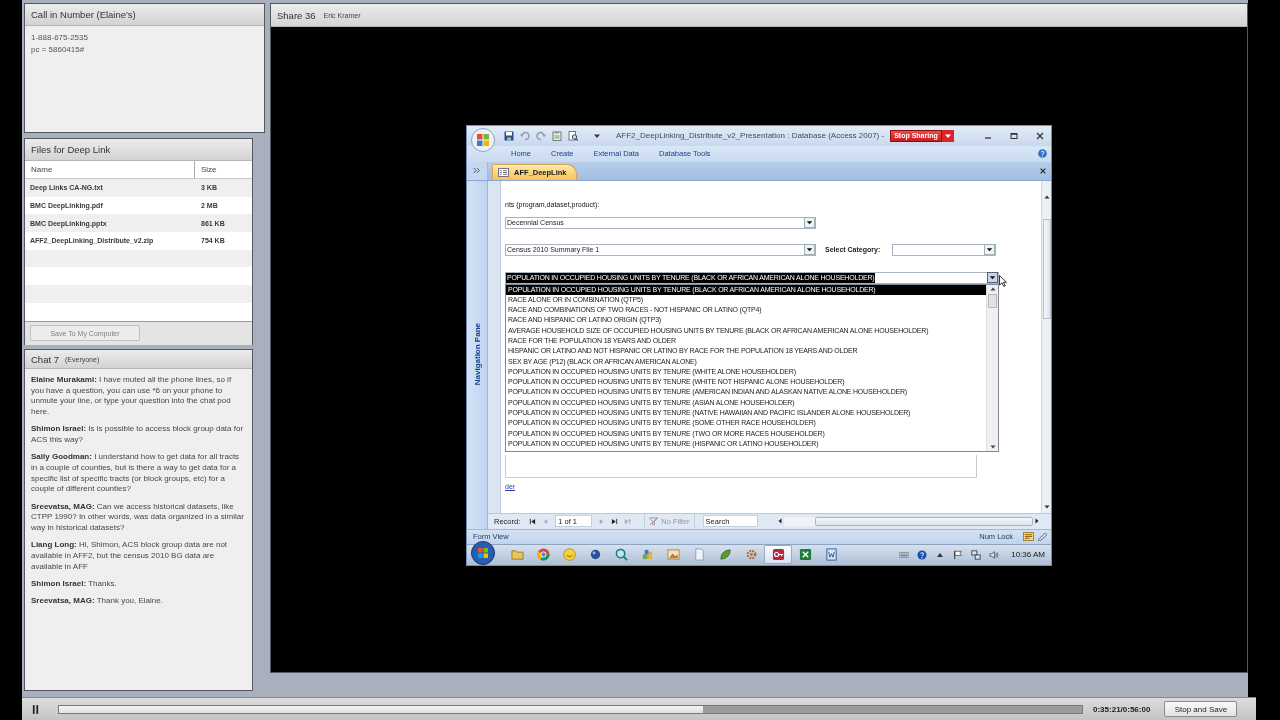 This screenshot has width=1280, height=720. Describe the element at coordinates (60, 38) in the screenshot. I see `call-info-text: 1-888-675-2535` at that location.